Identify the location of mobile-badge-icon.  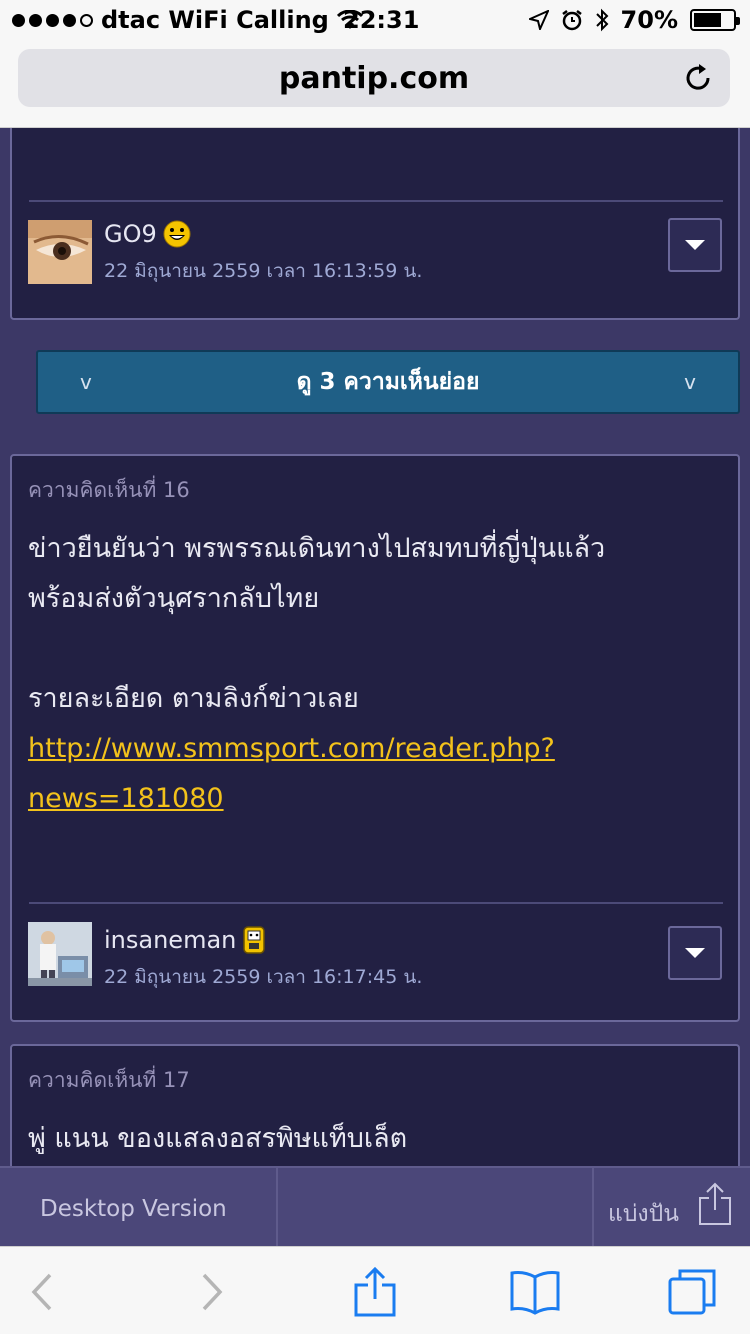
(254, 940).